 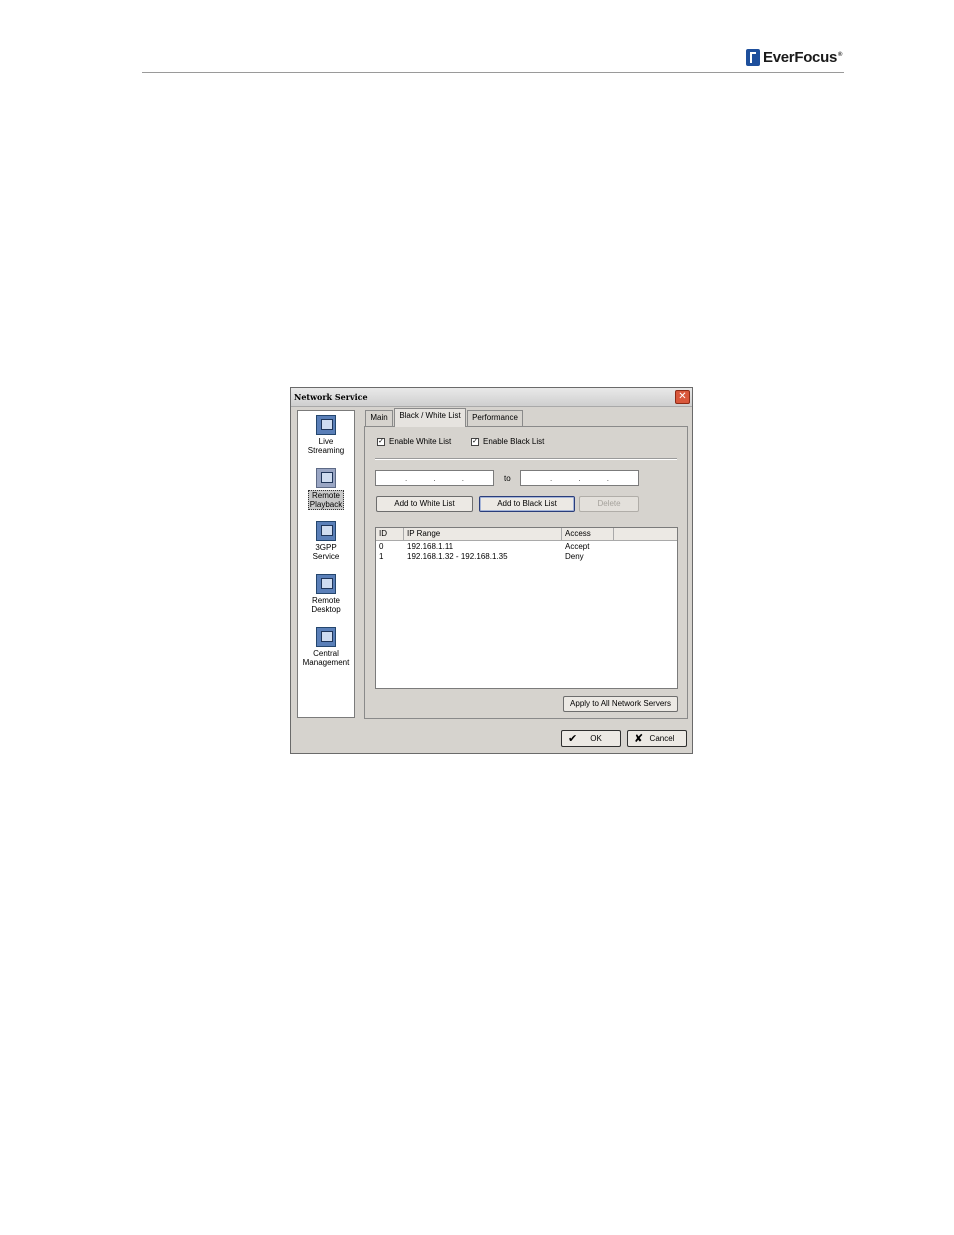 I want to click on to-label: to, so click(x=507, y=478).